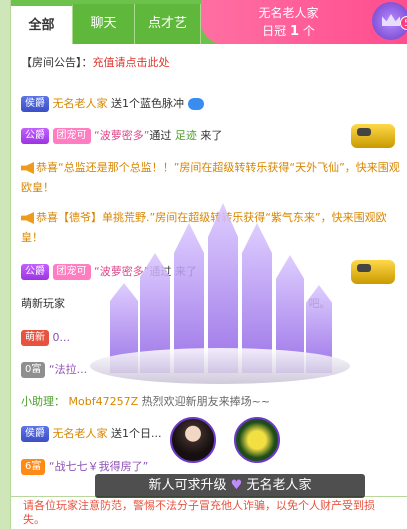  I want to click on group-badge: 团宠可, so click(71, 136).